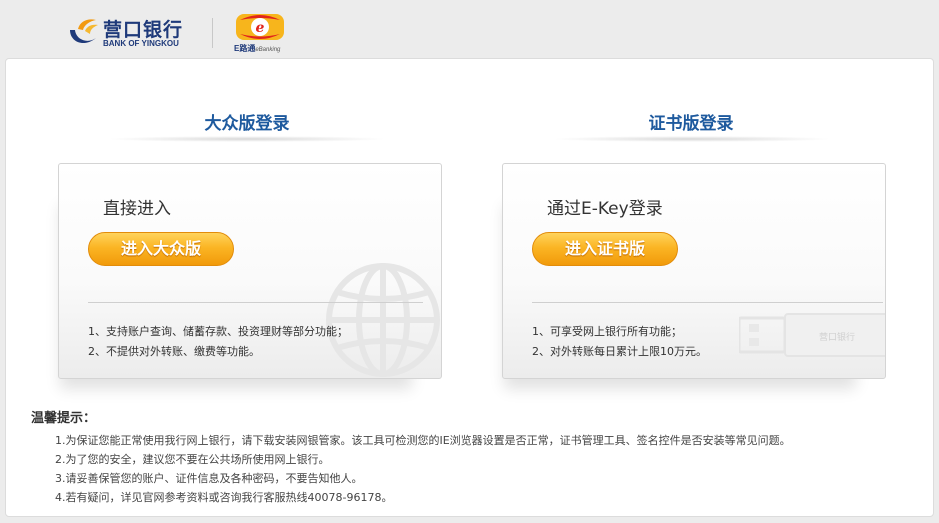 The height and width of the screenshot is (523, 939). Describe the element at coordinates (224, 497) in the screenshot. I see `list-item: 4.若有疑问，详见官网参考资料或咨询我行客服热线40078-96178。` at that location.